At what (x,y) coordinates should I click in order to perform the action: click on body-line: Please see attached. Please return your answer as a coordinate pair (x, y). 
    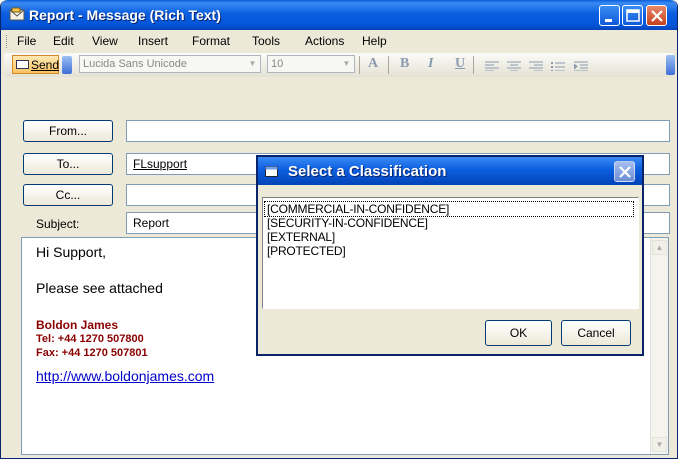
    Looking at the image, I should click on (99, 288).